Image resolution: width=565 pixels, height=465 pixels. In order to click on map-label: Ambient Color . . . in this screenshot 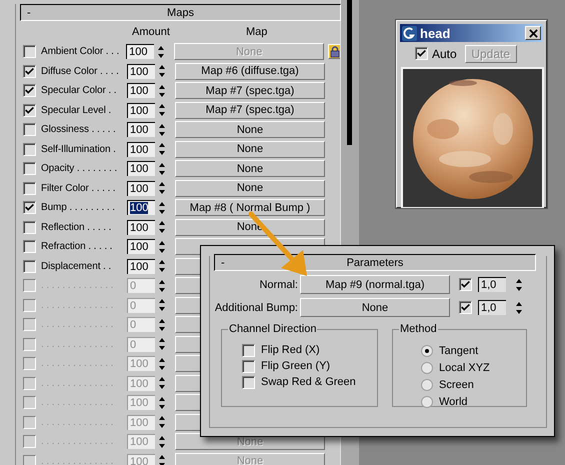, I will do `click(80, 52)`.